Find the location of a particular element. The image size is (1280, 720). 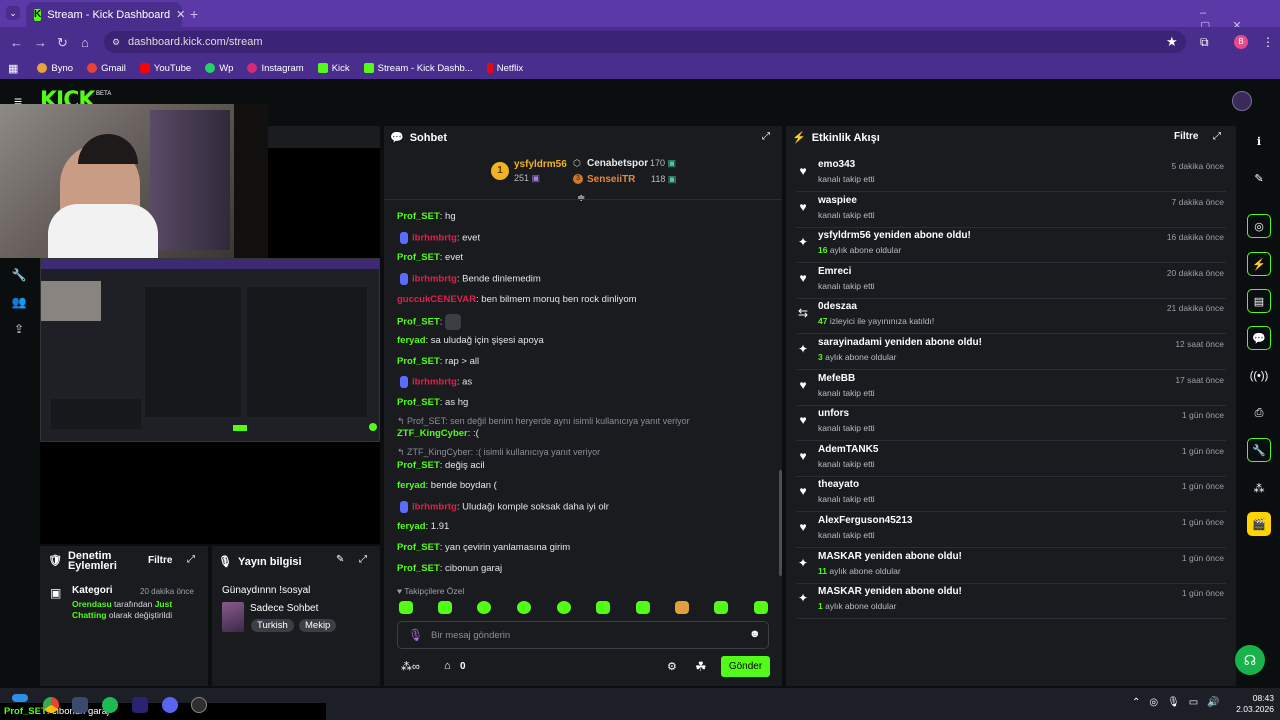

profile-avatar: B is located at coordinates (1241, 42).